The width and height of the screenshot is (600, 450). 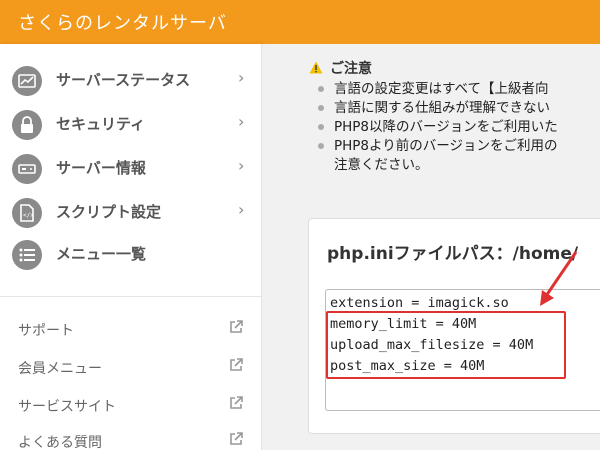 What do you see at coordinates (27, 81) in the screenshot?
I see `chart-icon` at bounding box center [27, 81].